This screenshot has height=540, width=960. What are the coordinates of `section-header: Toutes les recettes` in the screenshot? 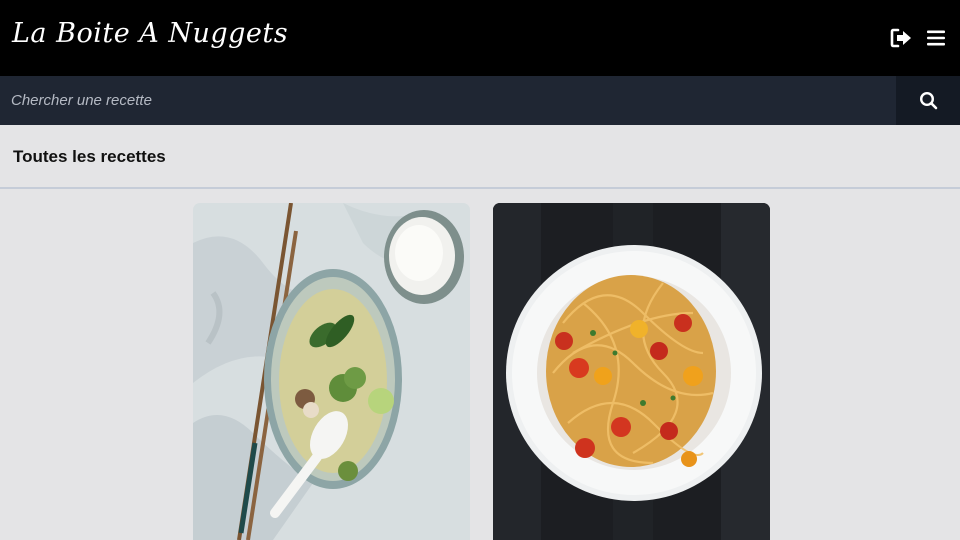 It's located at (480, 156).